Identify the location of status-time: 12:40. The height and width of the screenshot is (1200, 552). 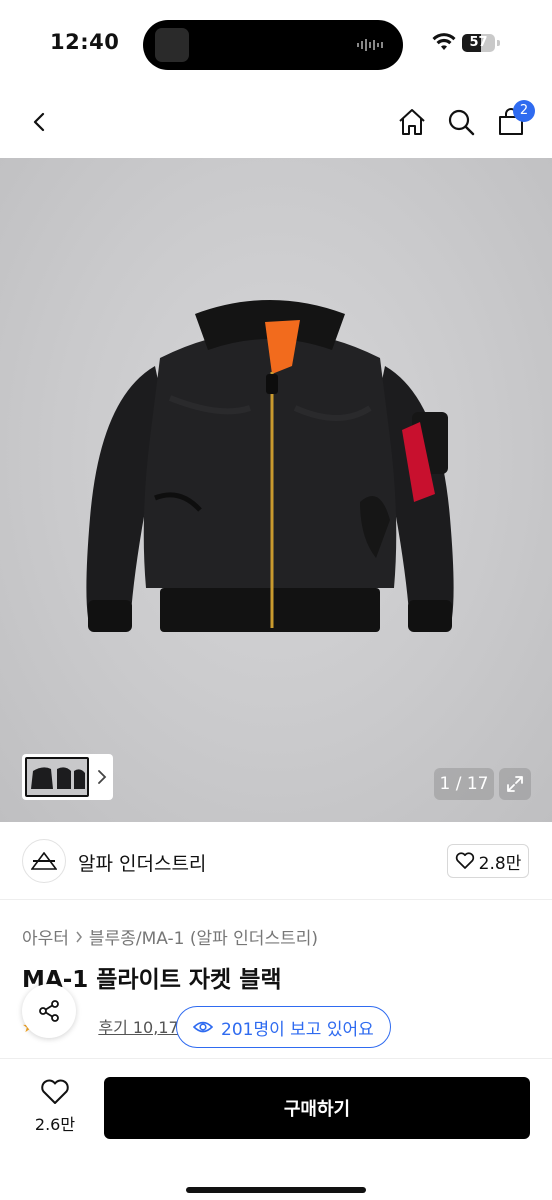
(85, 42).